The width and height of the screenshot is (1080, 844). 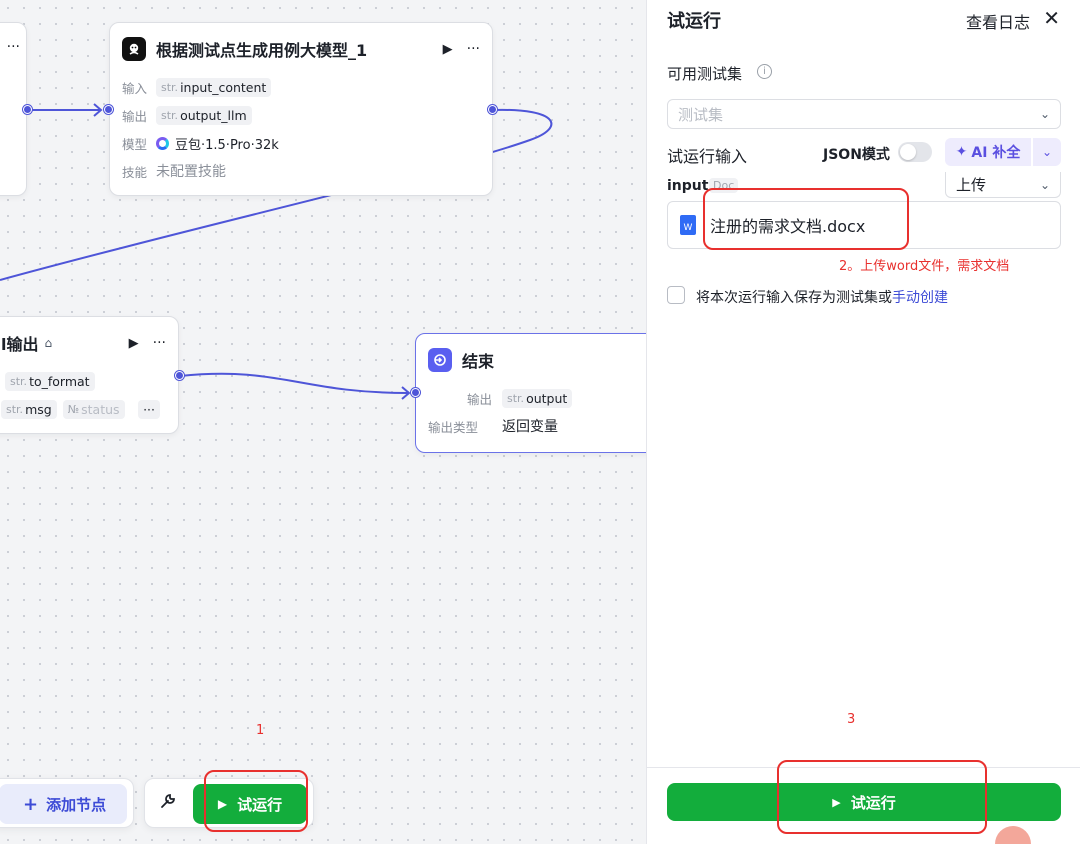 What do you see at coordinates (1051, 18) in the screenshot?
I see `close-icon: ✕` at bounding box center [1051, 18].